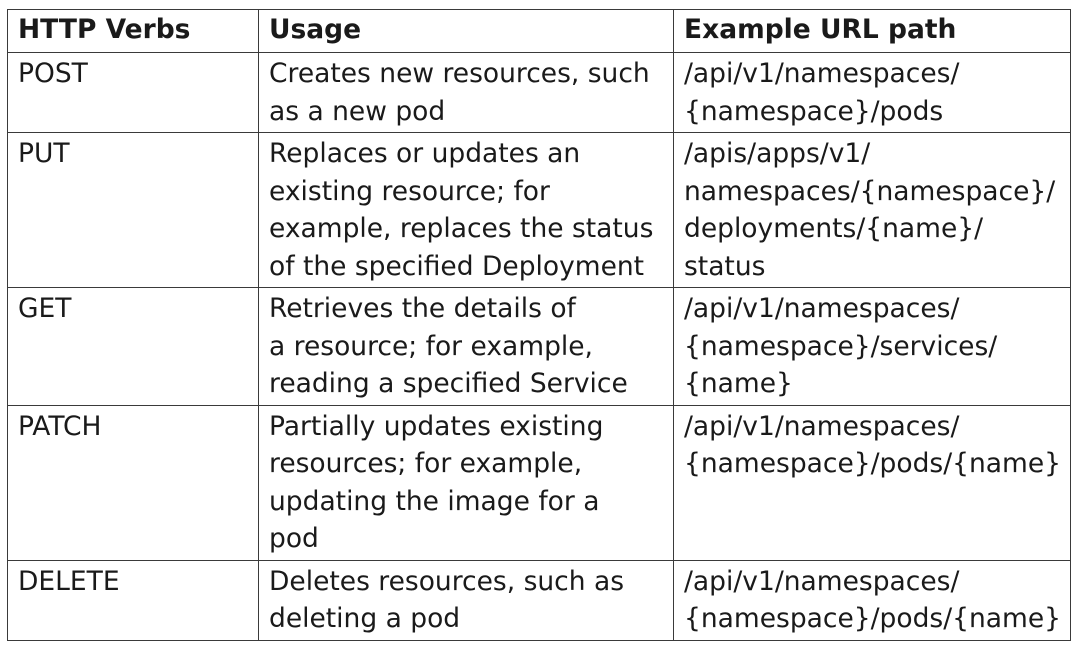 This screenshot has width=1080, height=654. Describe the element at coordinates (133, 31) in the screenshot. I see `header-http-verbs: HTTP Verbs` at that location.